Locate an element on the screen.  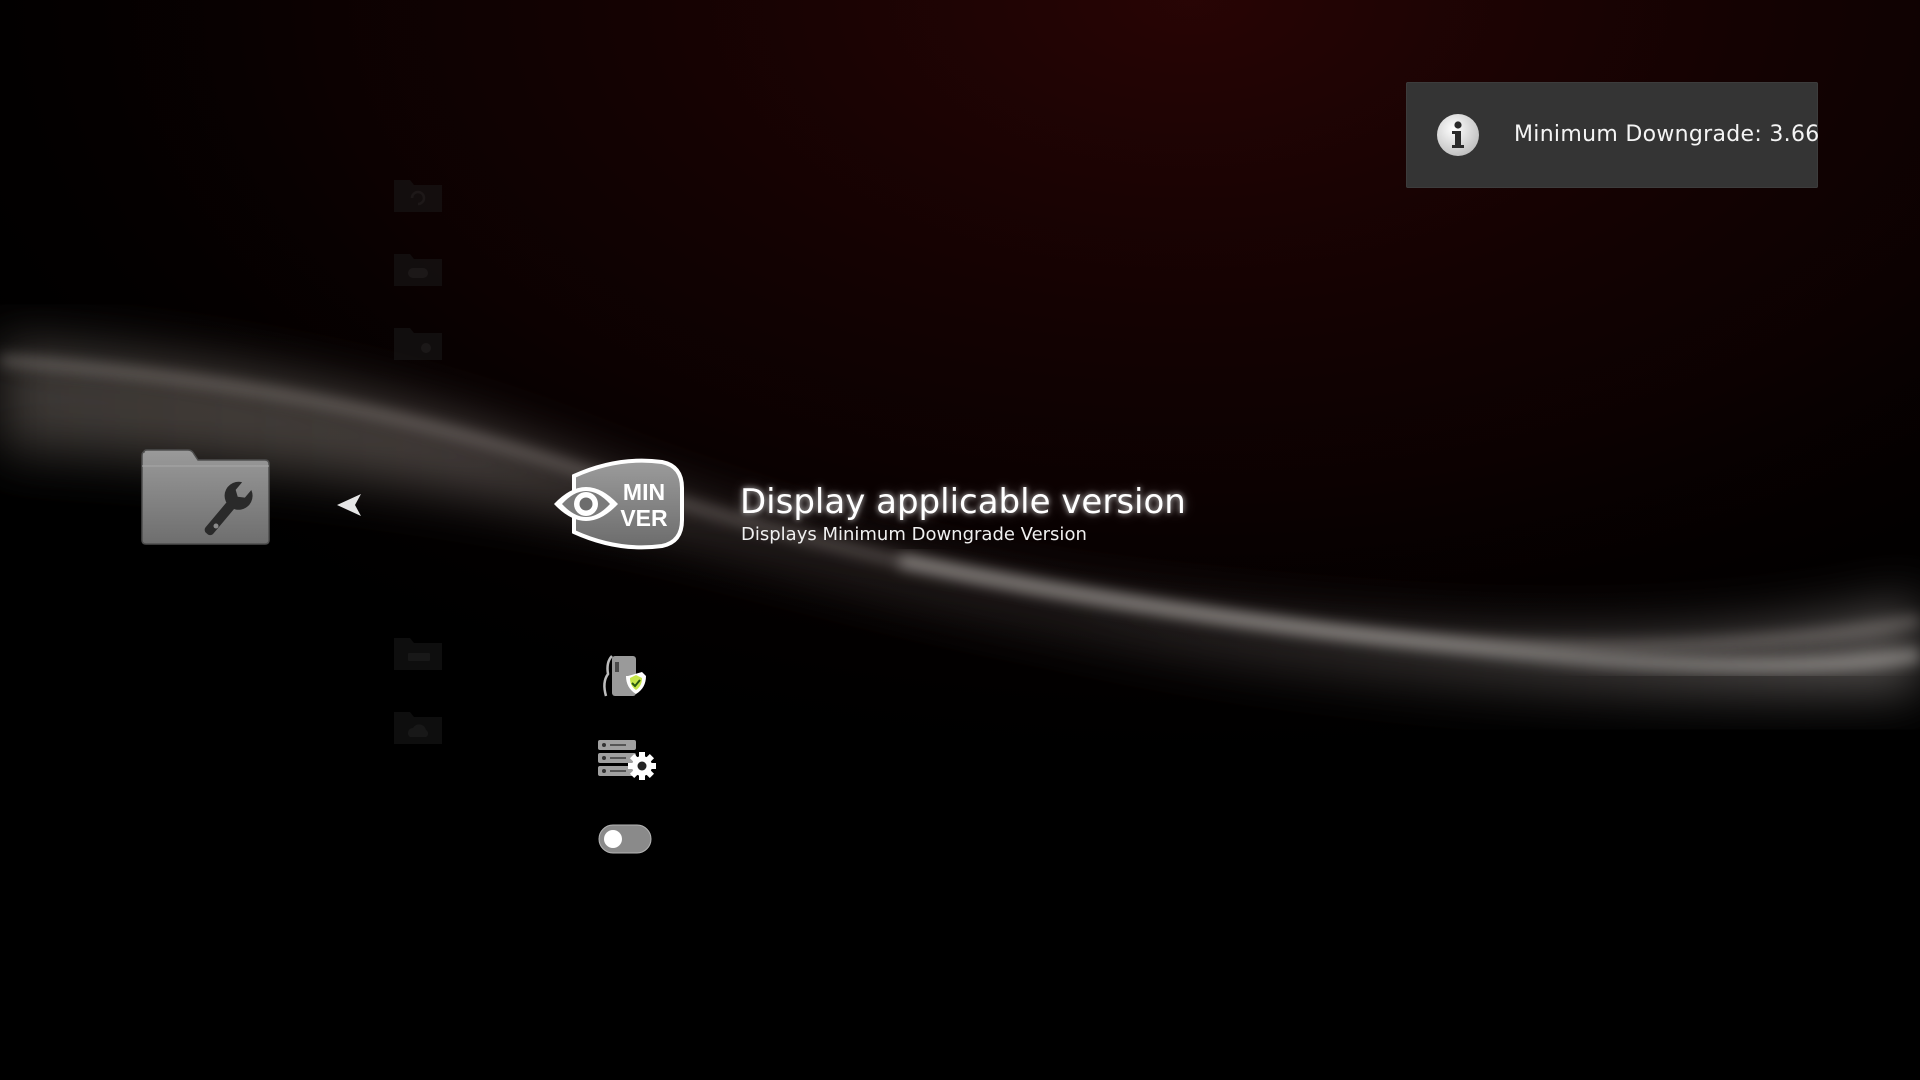
phone-shield-icon is located at coordinates (624, 676).